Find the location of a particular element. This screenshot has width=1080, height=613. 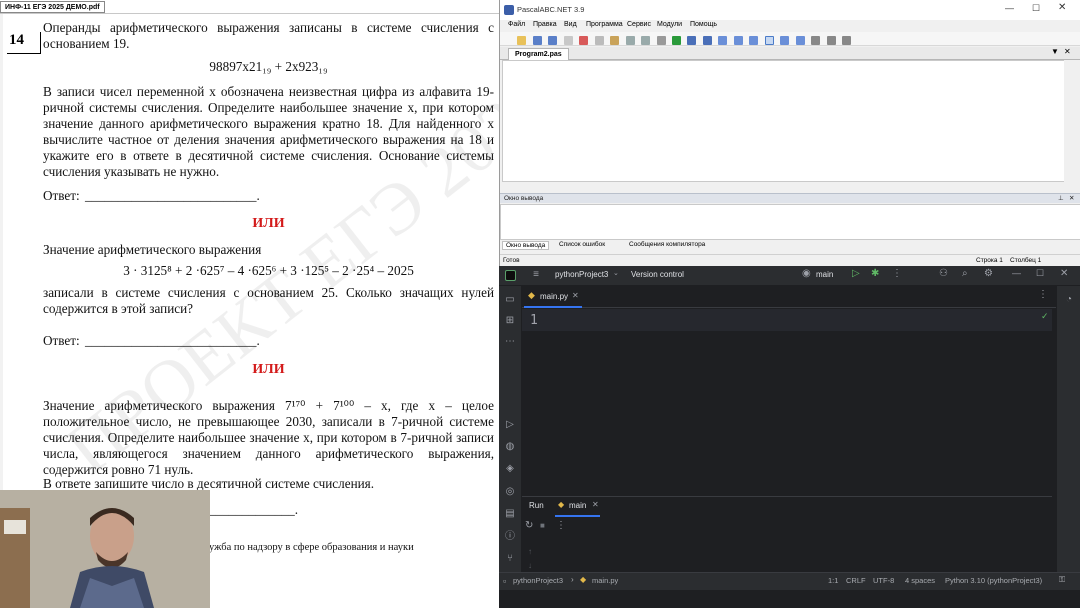

status-line-sep: CRLF is located at coordinates (856, 580).